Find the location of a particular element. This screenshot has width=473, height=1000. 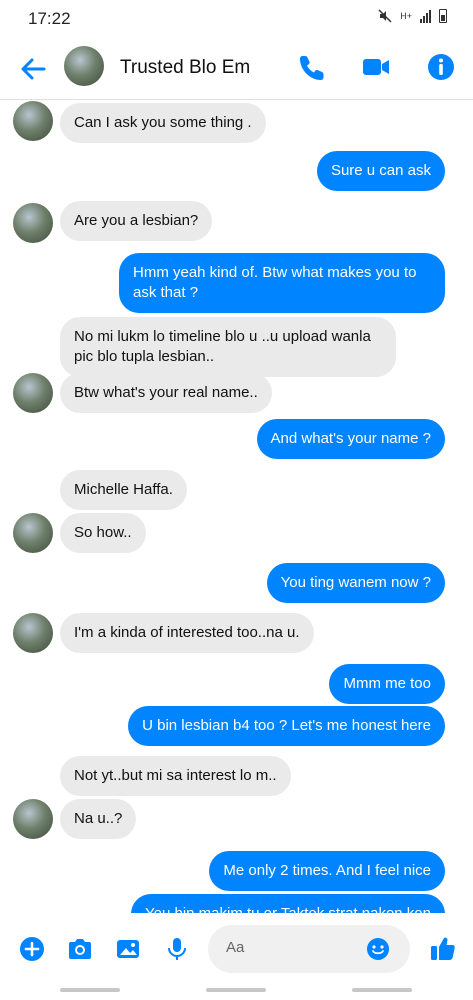

nav-back-handle is located at coordinates (90, 990).